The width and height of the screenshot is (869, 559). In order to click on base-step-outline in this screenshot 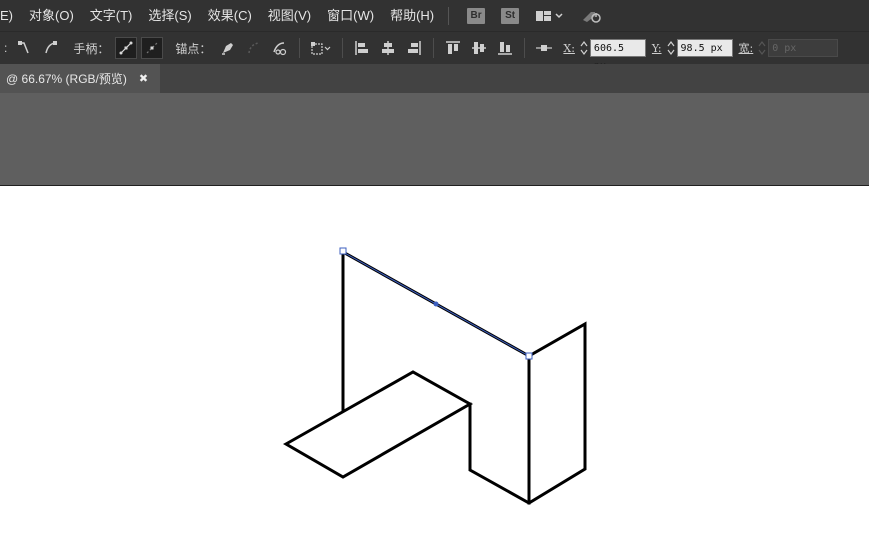, I will do `click(527, 413)`.